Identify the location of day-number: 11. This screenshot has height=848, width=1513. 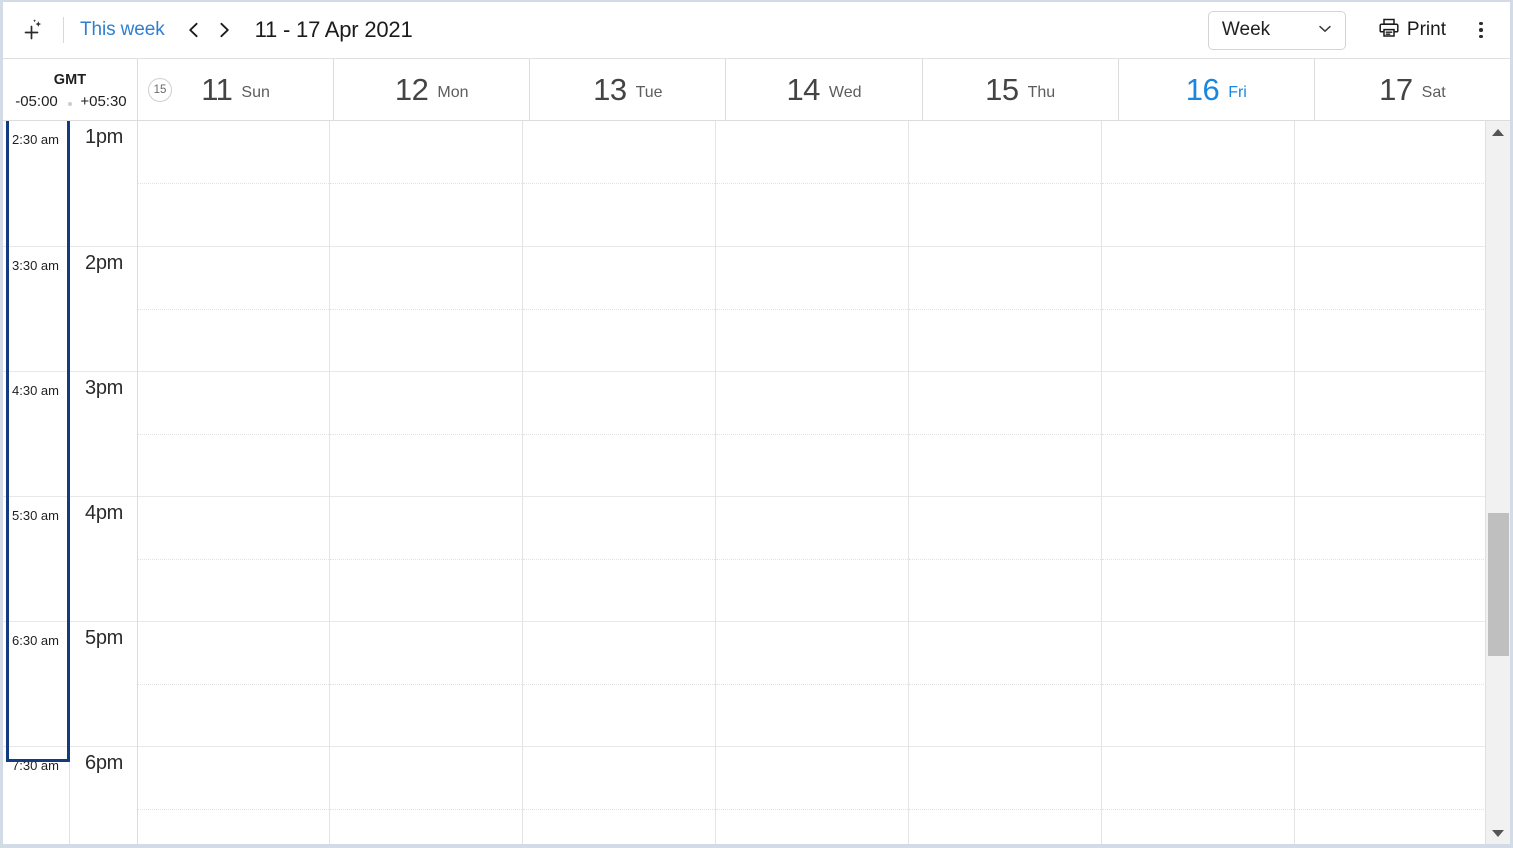
(217, 89).